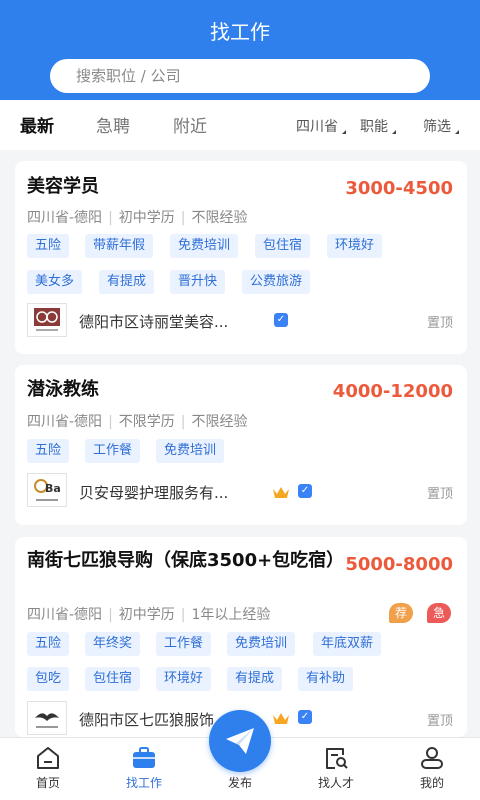  What do you see at coordinates (317, 127) in the screenshot?
I see `filter-province-label: 四川省` at bounding box center [317, 127].